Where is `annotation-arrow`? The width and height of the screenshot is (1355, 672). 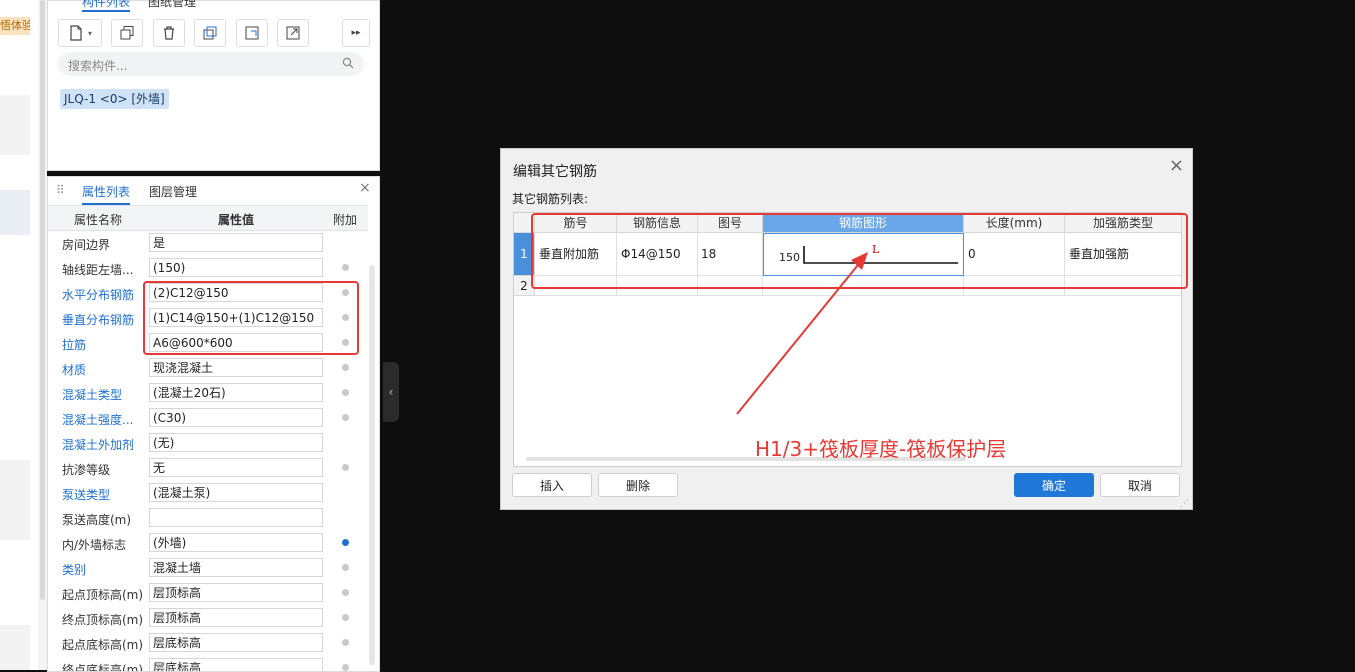
annotation-arrow is located at coordinates (802, 333).